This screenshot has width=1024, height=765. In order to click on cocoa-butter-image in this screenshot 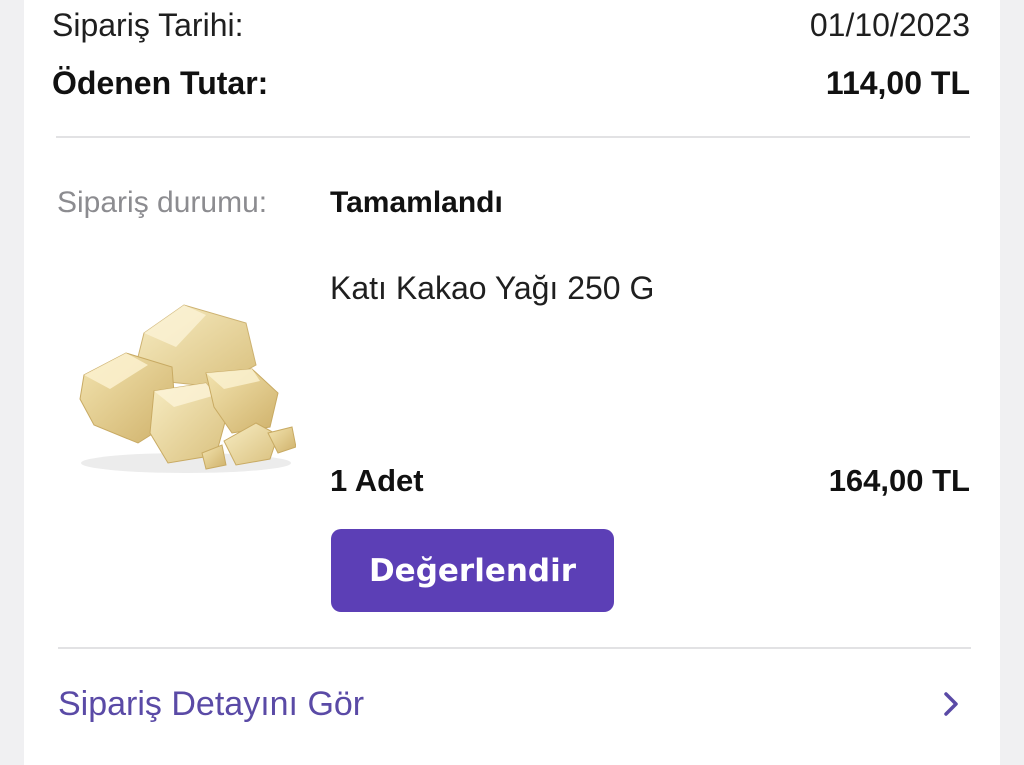, I will do `click(176, 387)`.